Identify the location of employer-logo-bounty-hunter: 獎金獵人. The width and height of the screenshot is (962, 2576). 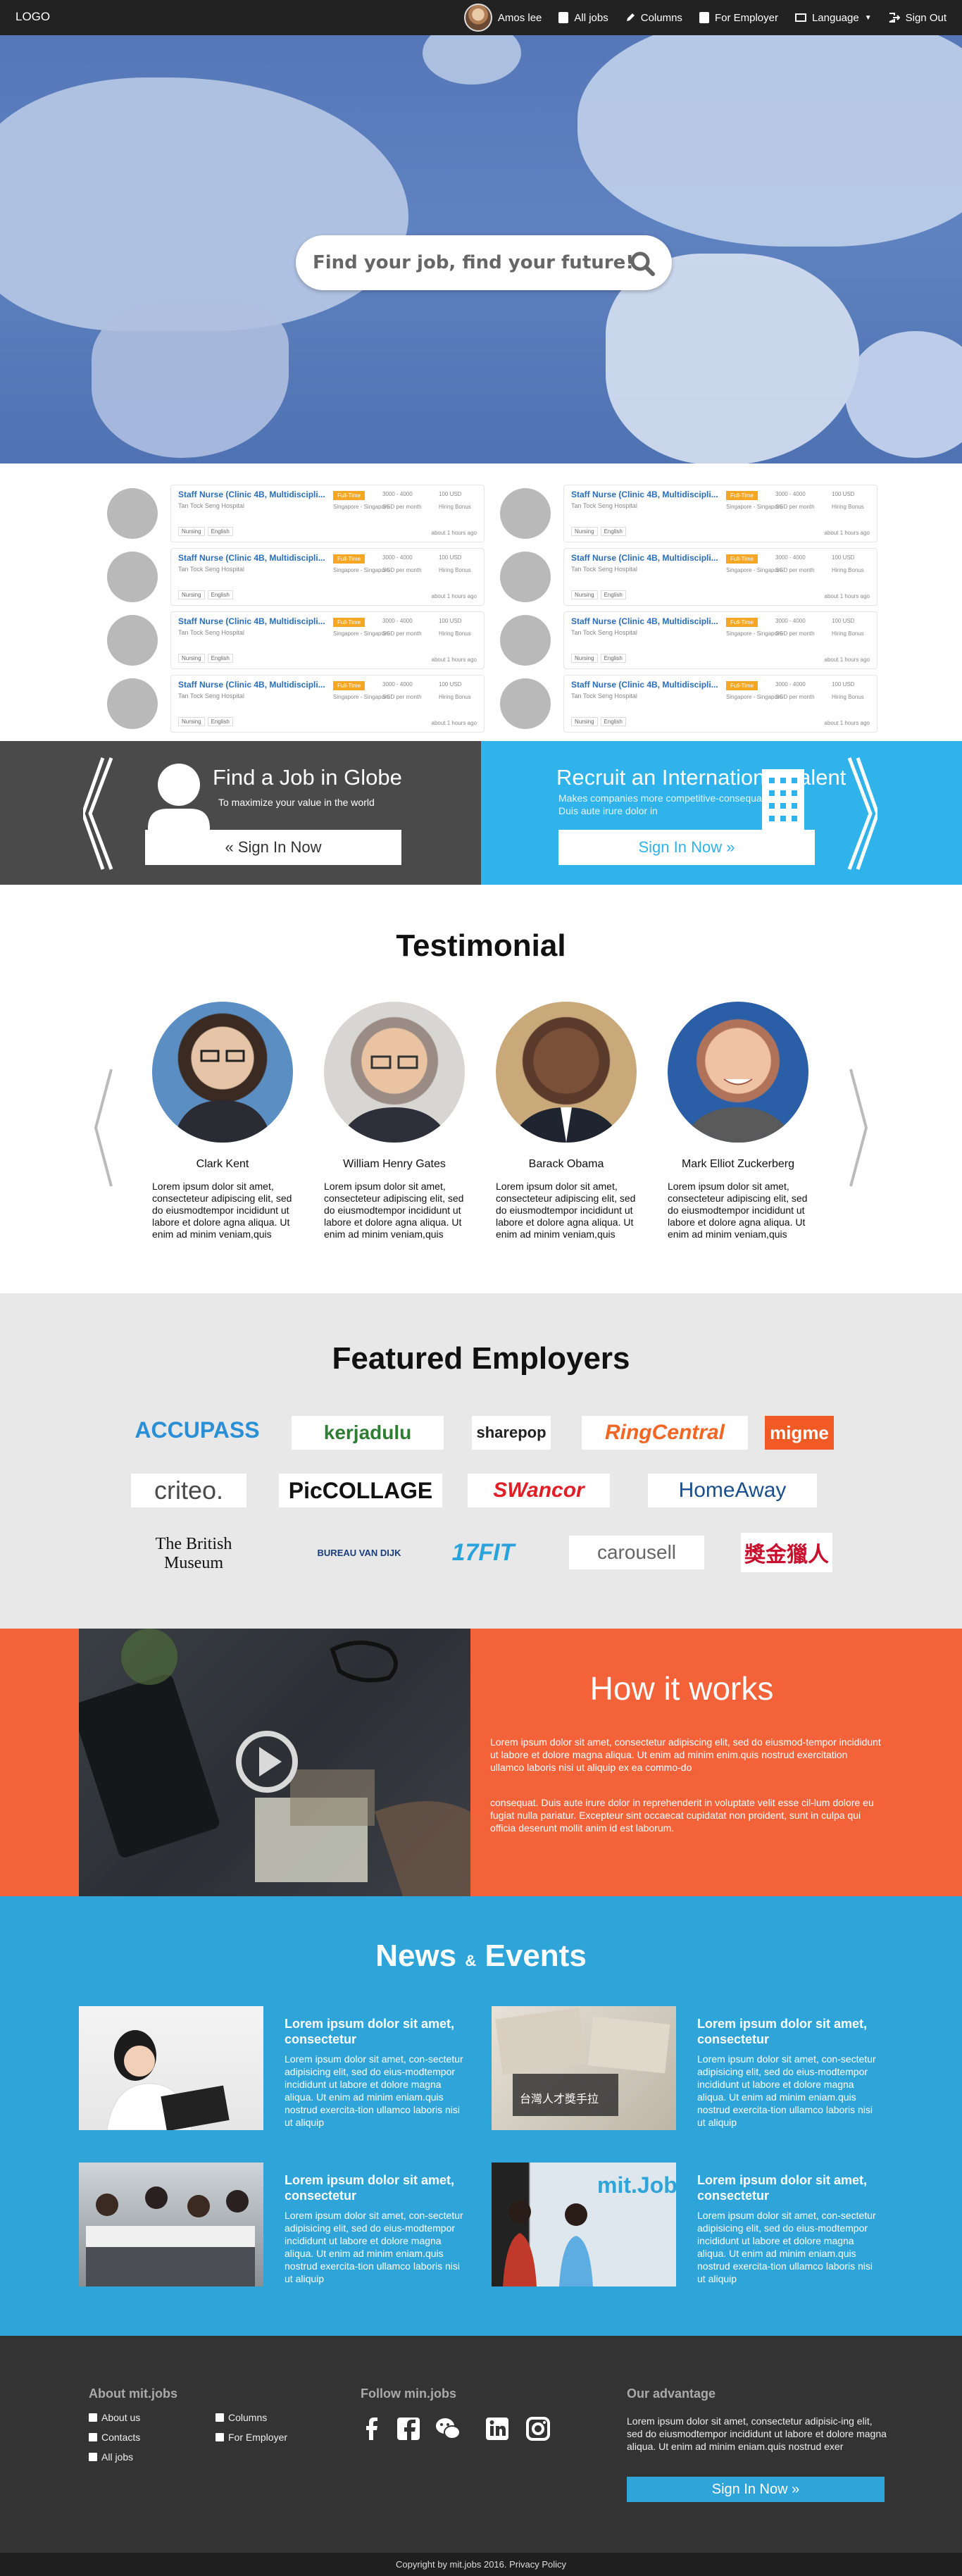
(786, 1552).